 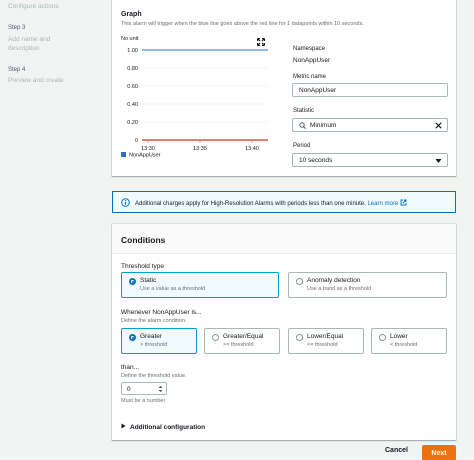 I want to click on lower-radio, so click(x=382, y=337).